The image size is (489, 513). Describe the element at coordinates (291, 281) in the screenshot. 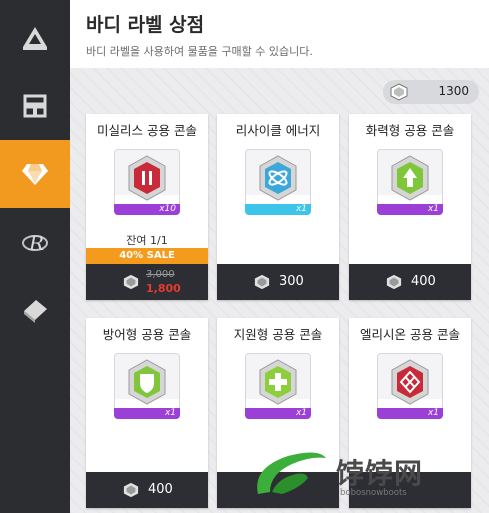

I see `price-value: 300` at that location.